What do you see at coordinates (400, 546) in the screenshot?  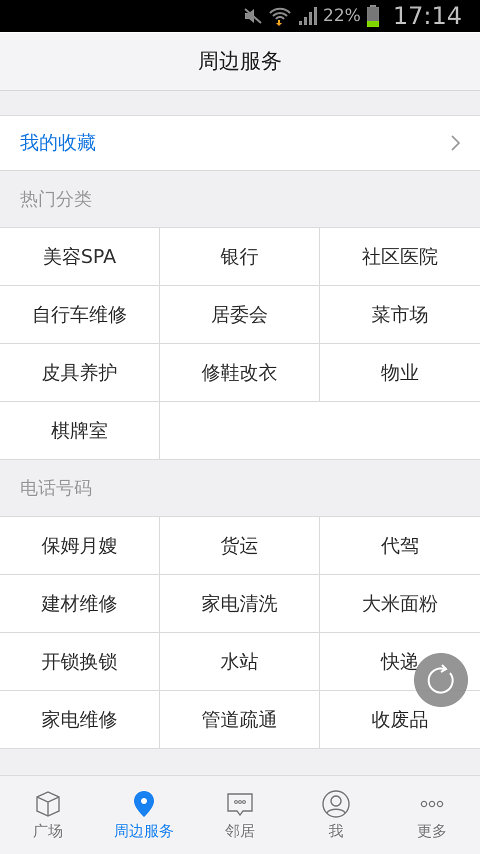 I see `category-cell: 代驾` at bounding box center [400, 546].